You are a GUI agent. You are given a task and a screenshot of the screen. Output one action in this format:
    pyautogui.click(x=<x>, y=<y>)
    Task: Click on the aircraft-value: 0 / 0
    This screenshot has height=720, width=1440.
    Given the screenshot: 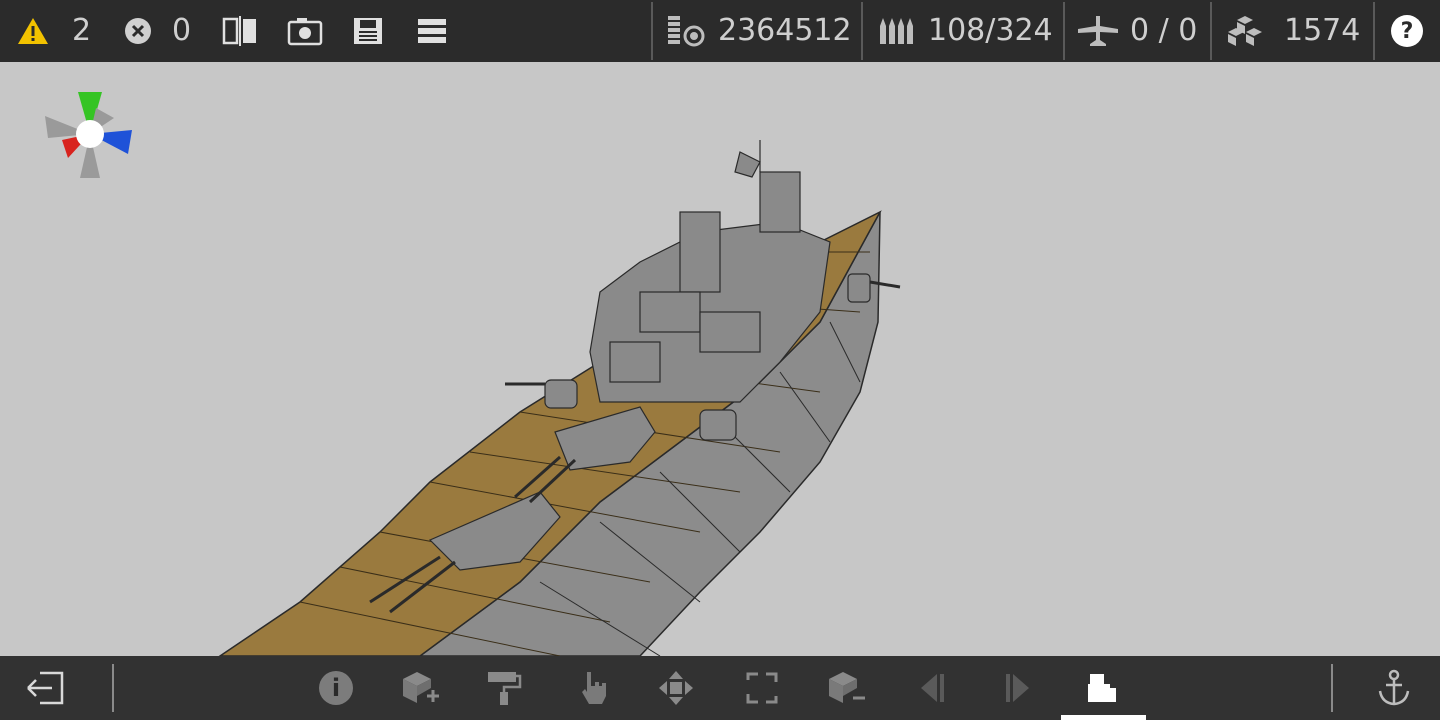 What is the action you would take?
    pyautogui.click(x=1164, y=30)
    